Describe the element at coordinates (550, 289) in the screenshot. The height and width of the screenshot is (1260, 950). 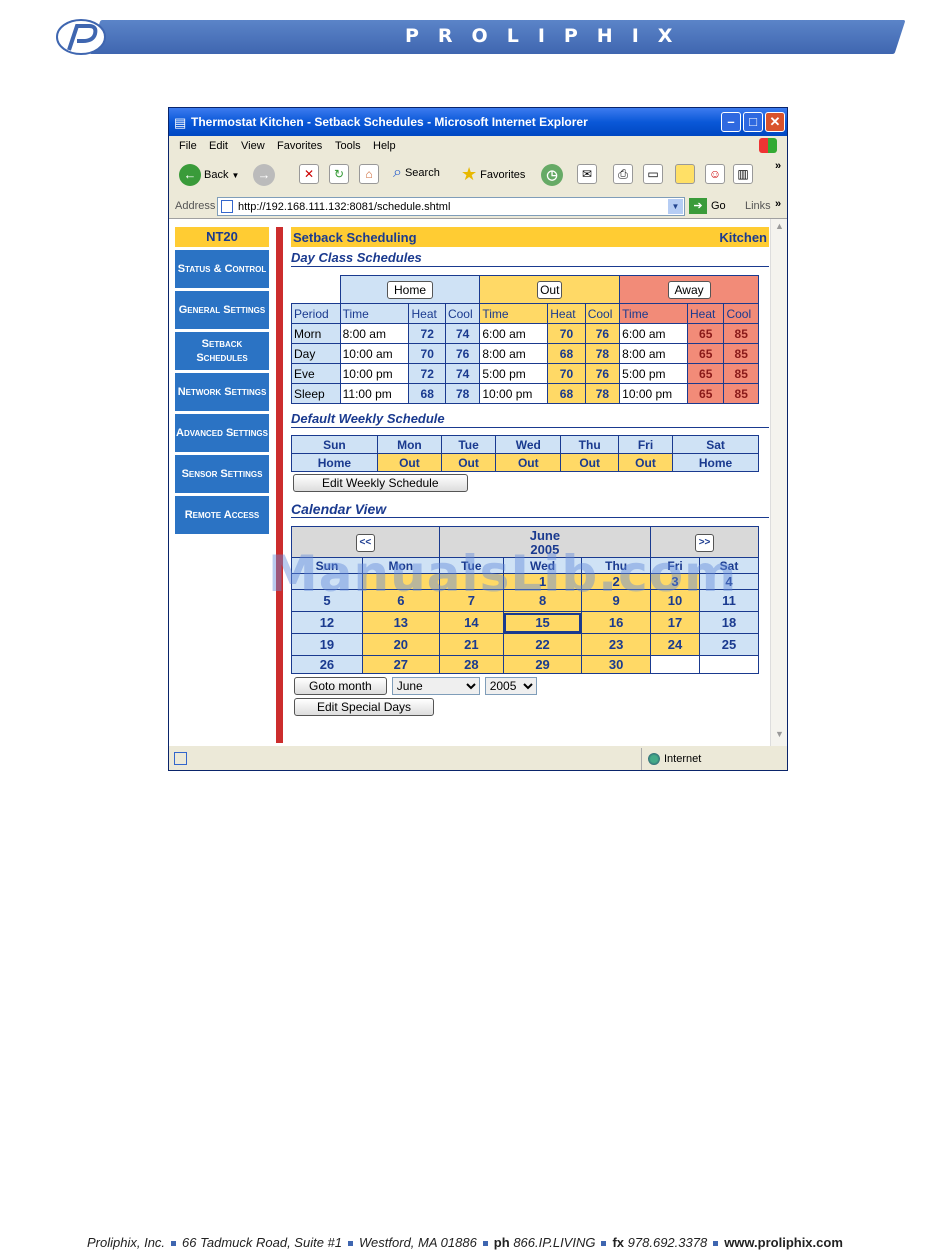
I see `out-class-button: Out` at that location.